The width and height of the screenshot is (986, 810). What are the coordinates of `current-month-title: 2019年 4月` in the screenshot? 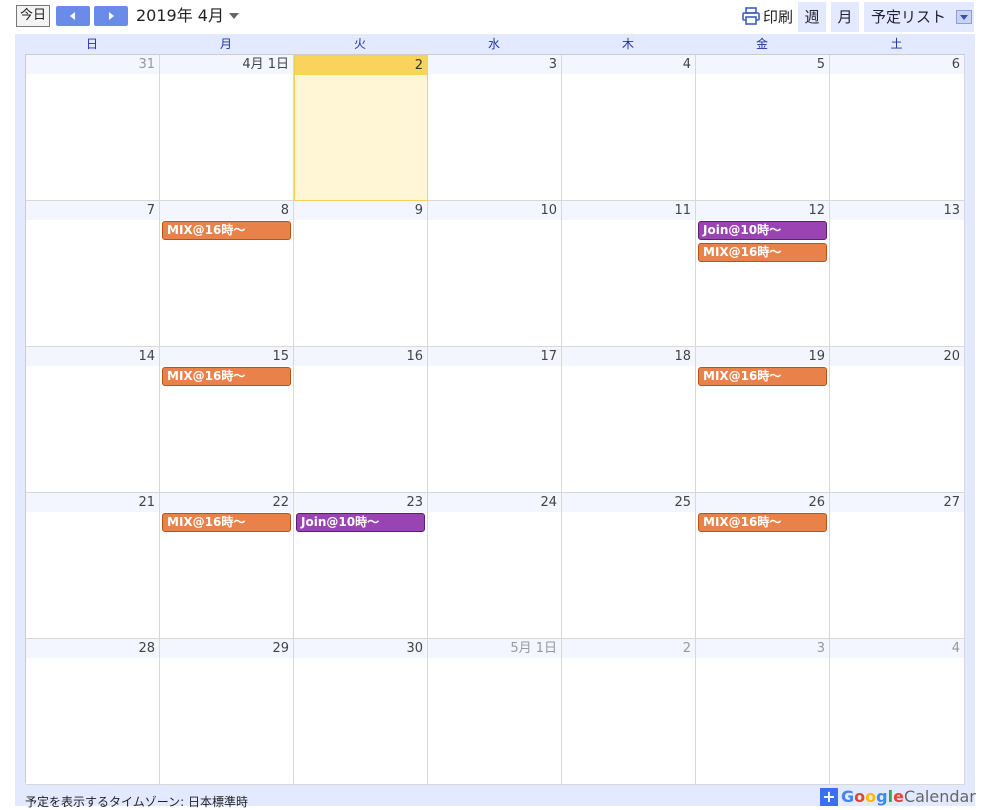 It's located at (180, 15).